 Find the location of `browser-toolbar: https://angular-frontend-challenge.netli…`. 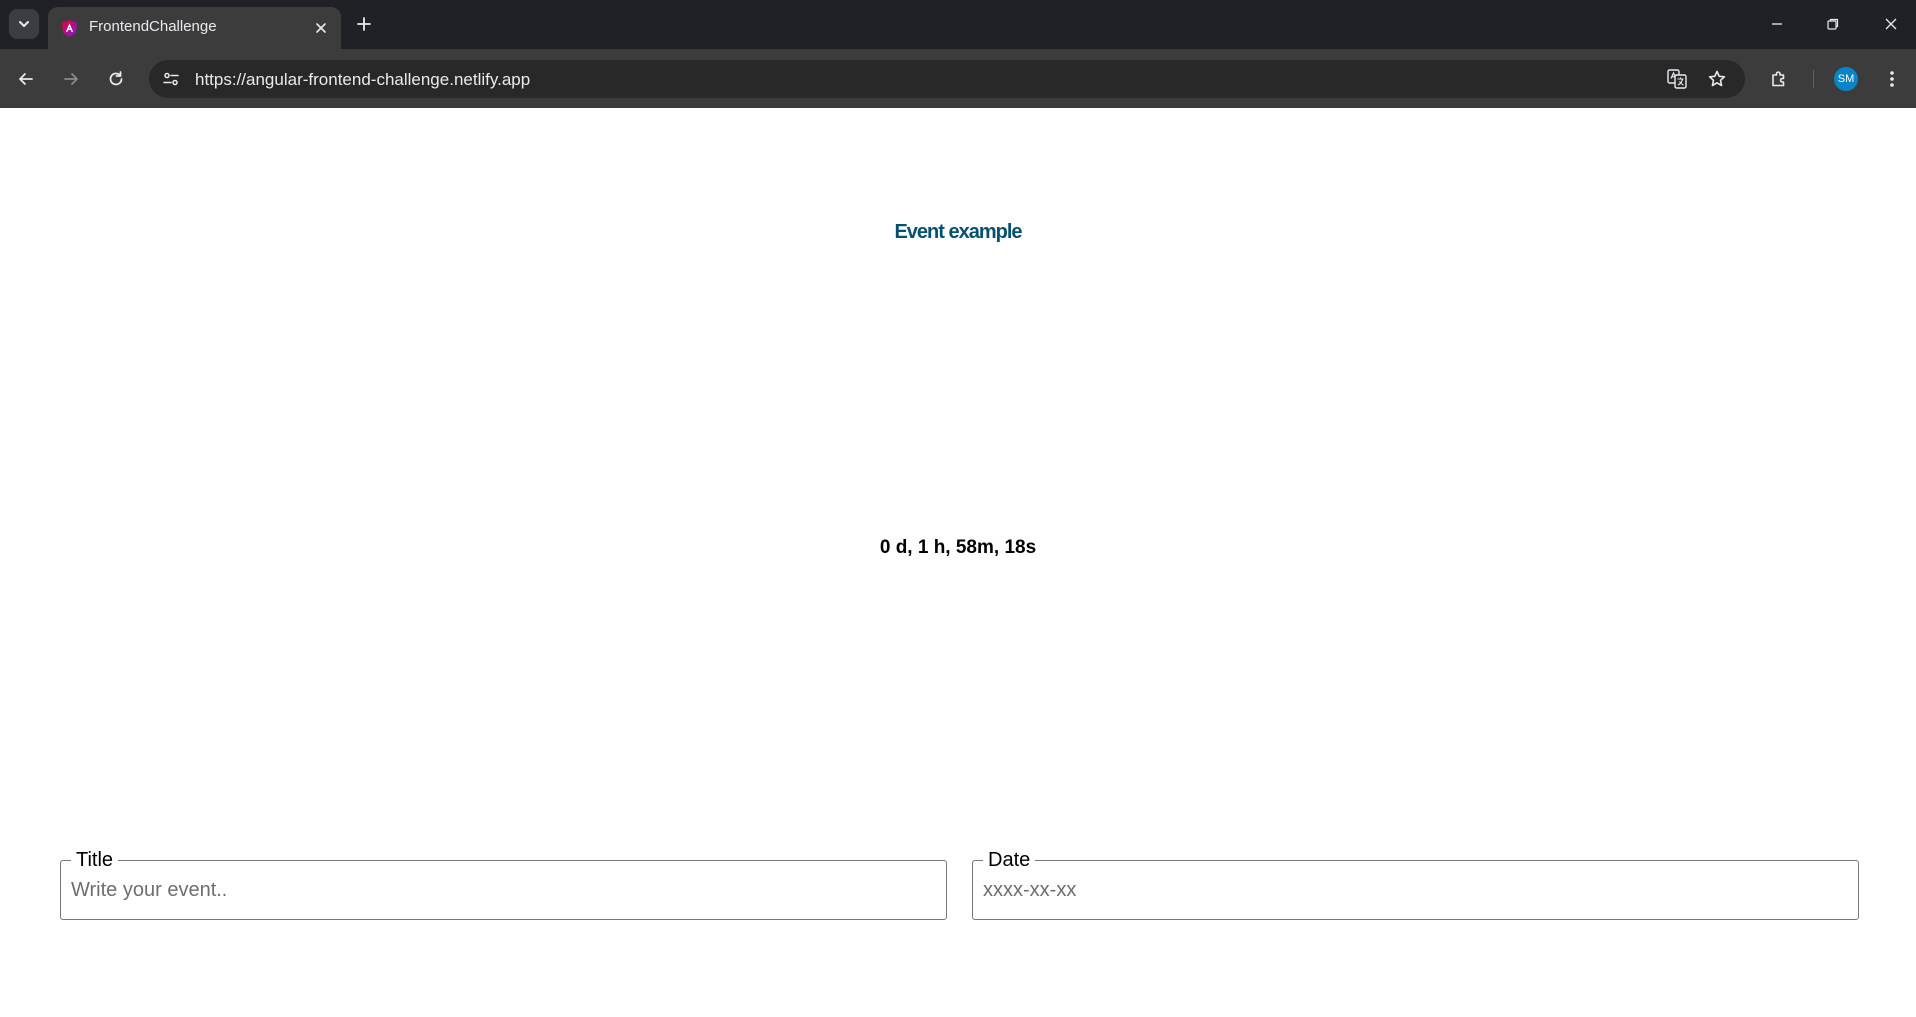

browser-toolbar: https://angular-frontend-challenge.netli… is located at coordinates (958, 78).